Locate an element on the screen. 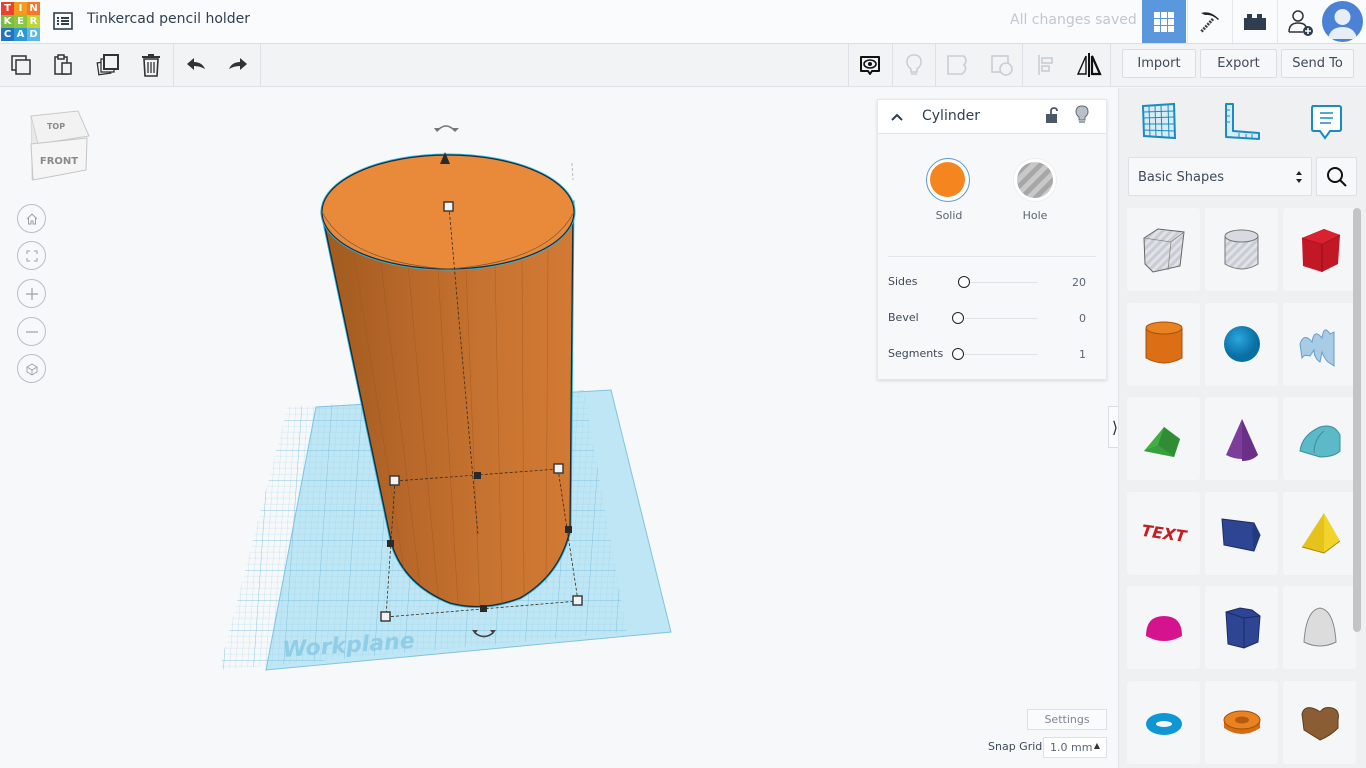 Image resolution: width=1366 pixels, height=768 pixels. bricks-view-button is located at coordinates (1254, 21).